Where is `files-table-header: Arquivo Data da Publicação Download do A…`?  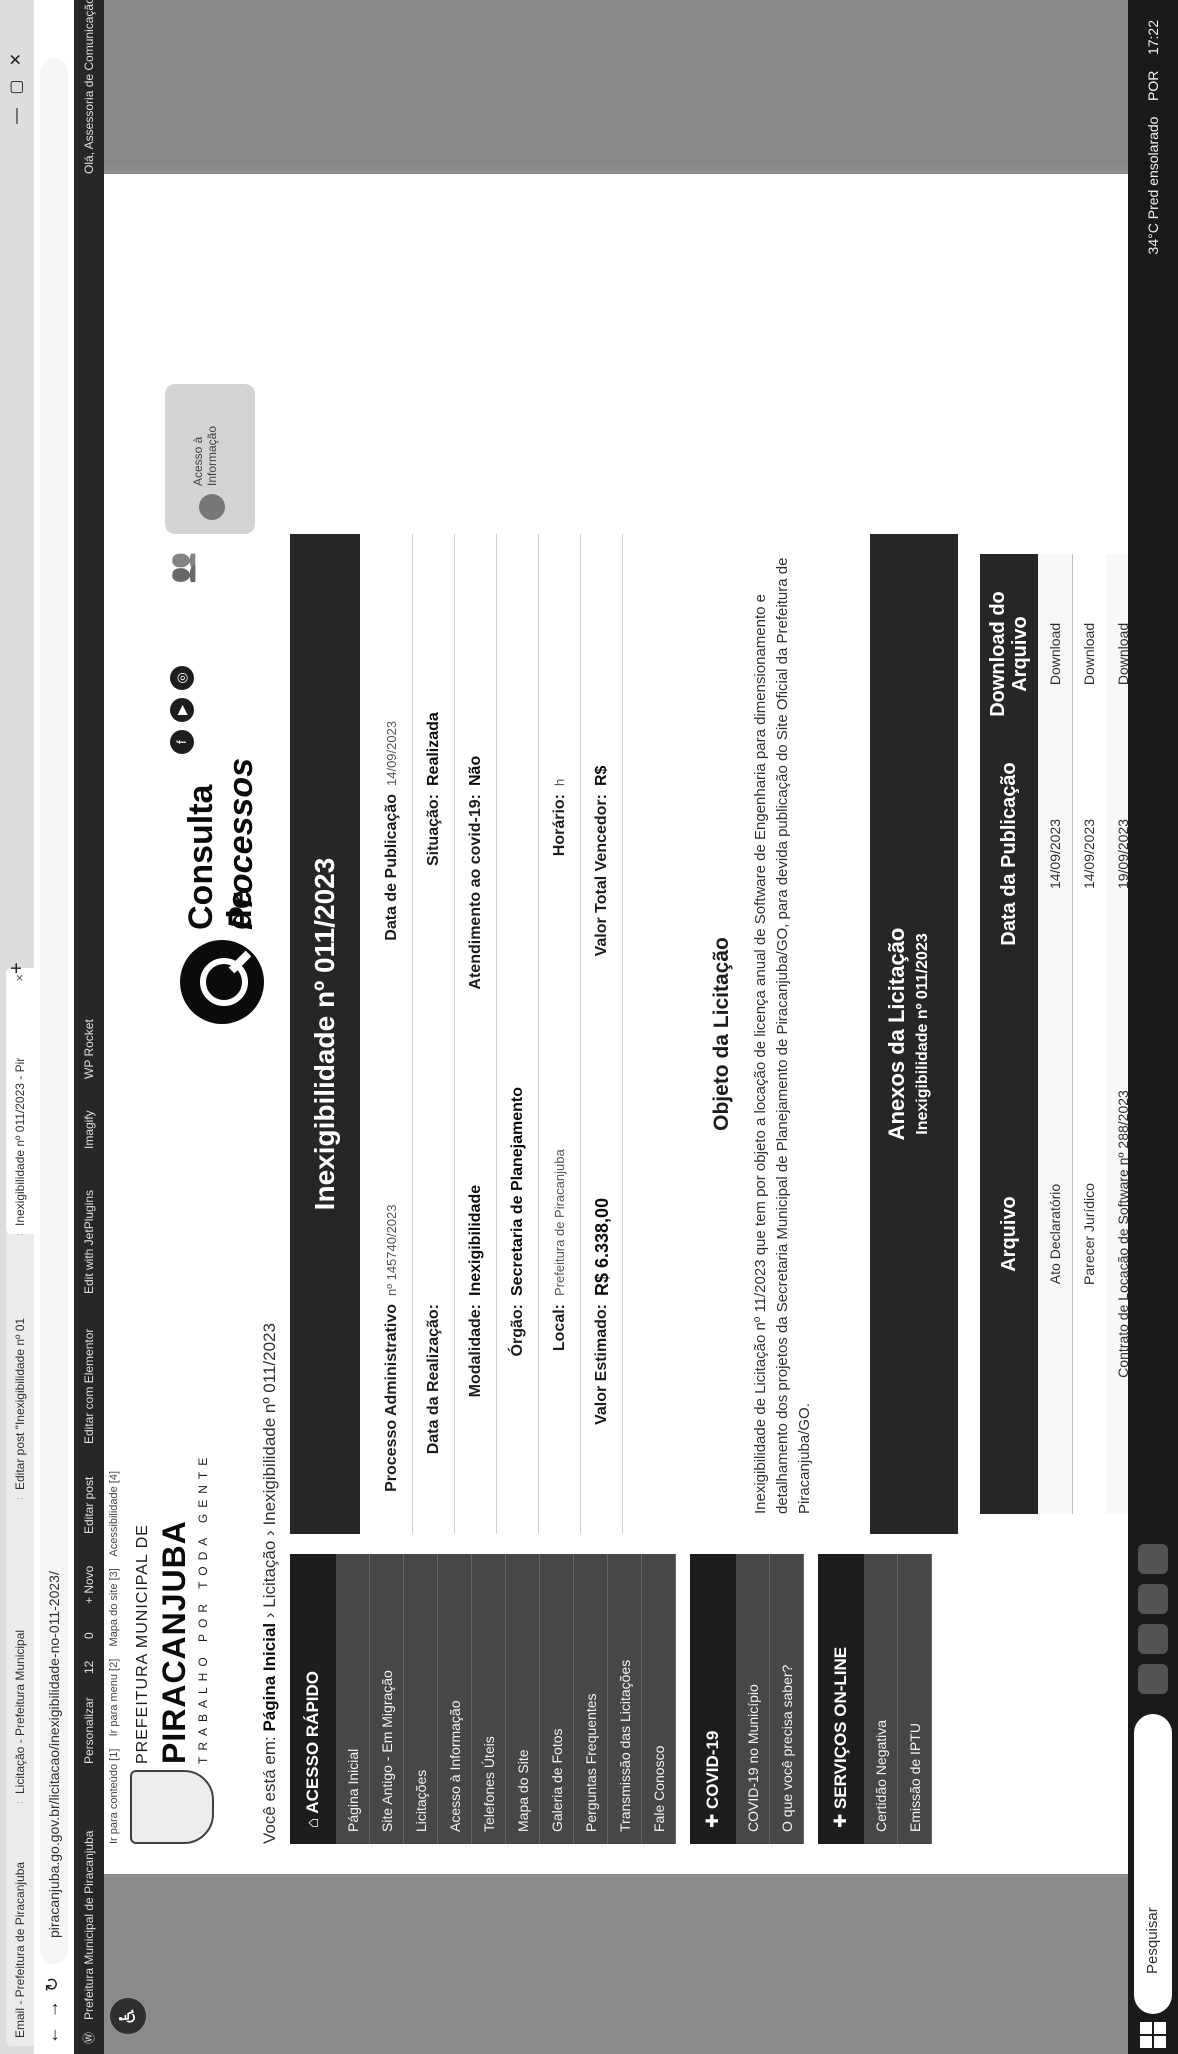 files-table-header: Arquivo Data da Publicação Download do A… is located at coordinates (1009, 1034).